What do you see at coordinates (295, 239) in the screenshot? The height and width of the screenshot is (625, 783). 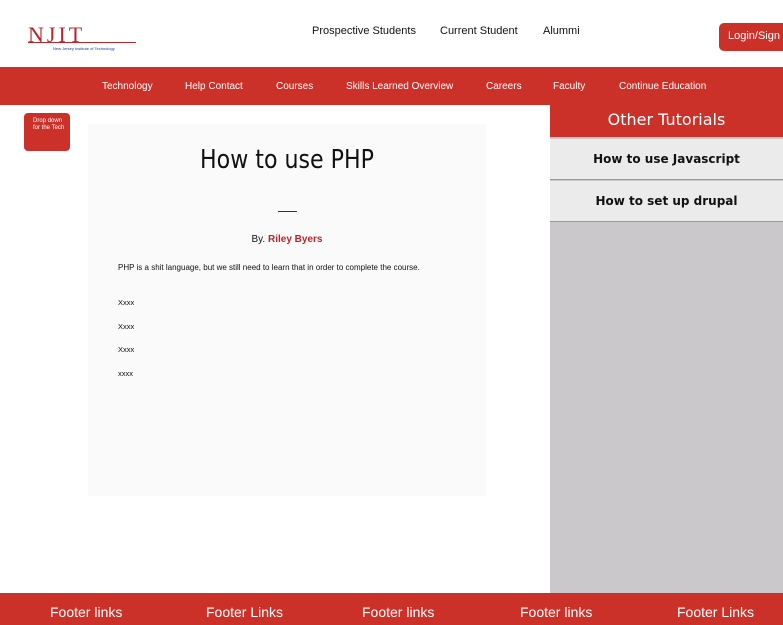 I see `byline-author: Riley Byers` at bounding box center [295, 239].